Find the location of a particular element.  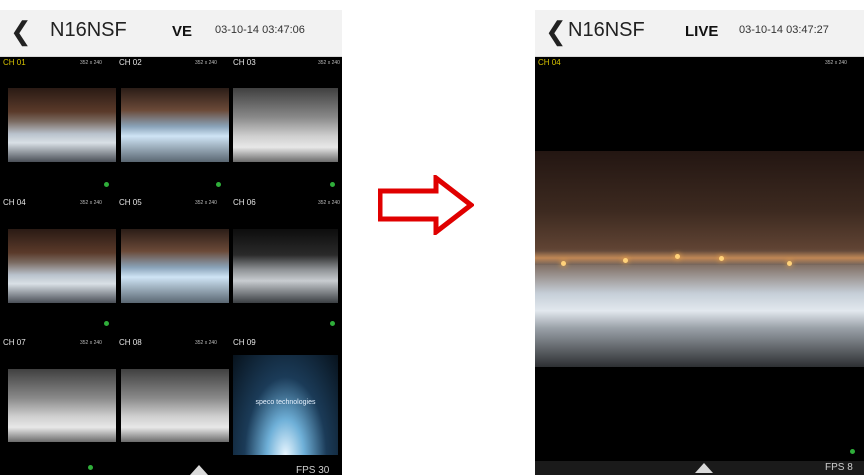

view-mode-label: VE is located at coordinates (182, 31).